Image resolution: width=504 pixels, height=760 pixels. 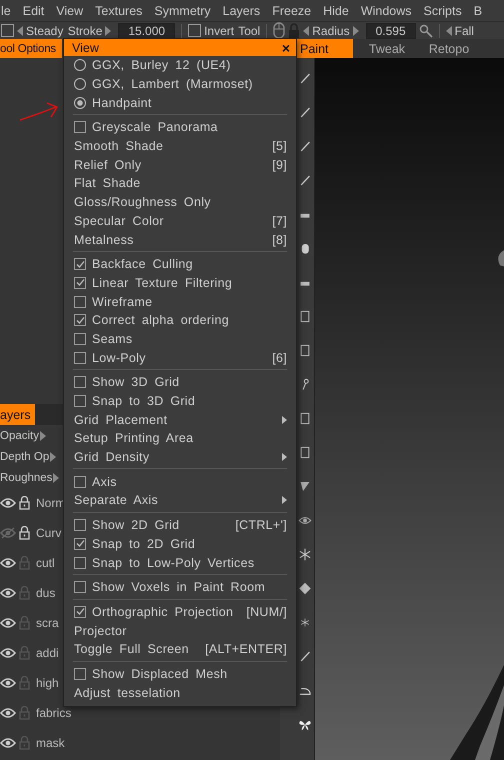 I want to click on menu-item-label: Specular Color, so click(x=119, y=221).